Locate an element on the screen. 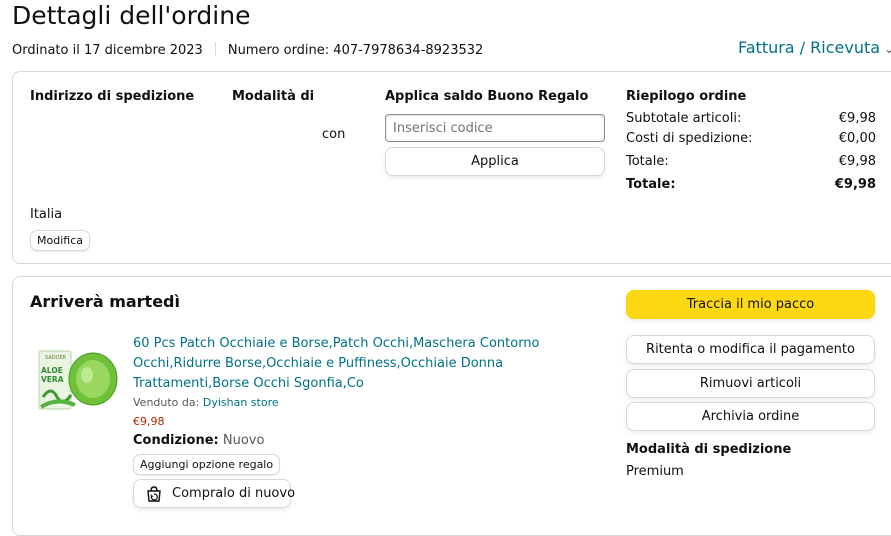 This screenshot has height=536, width=891. brand-text: SADOER is located at coordinates (56, 358).